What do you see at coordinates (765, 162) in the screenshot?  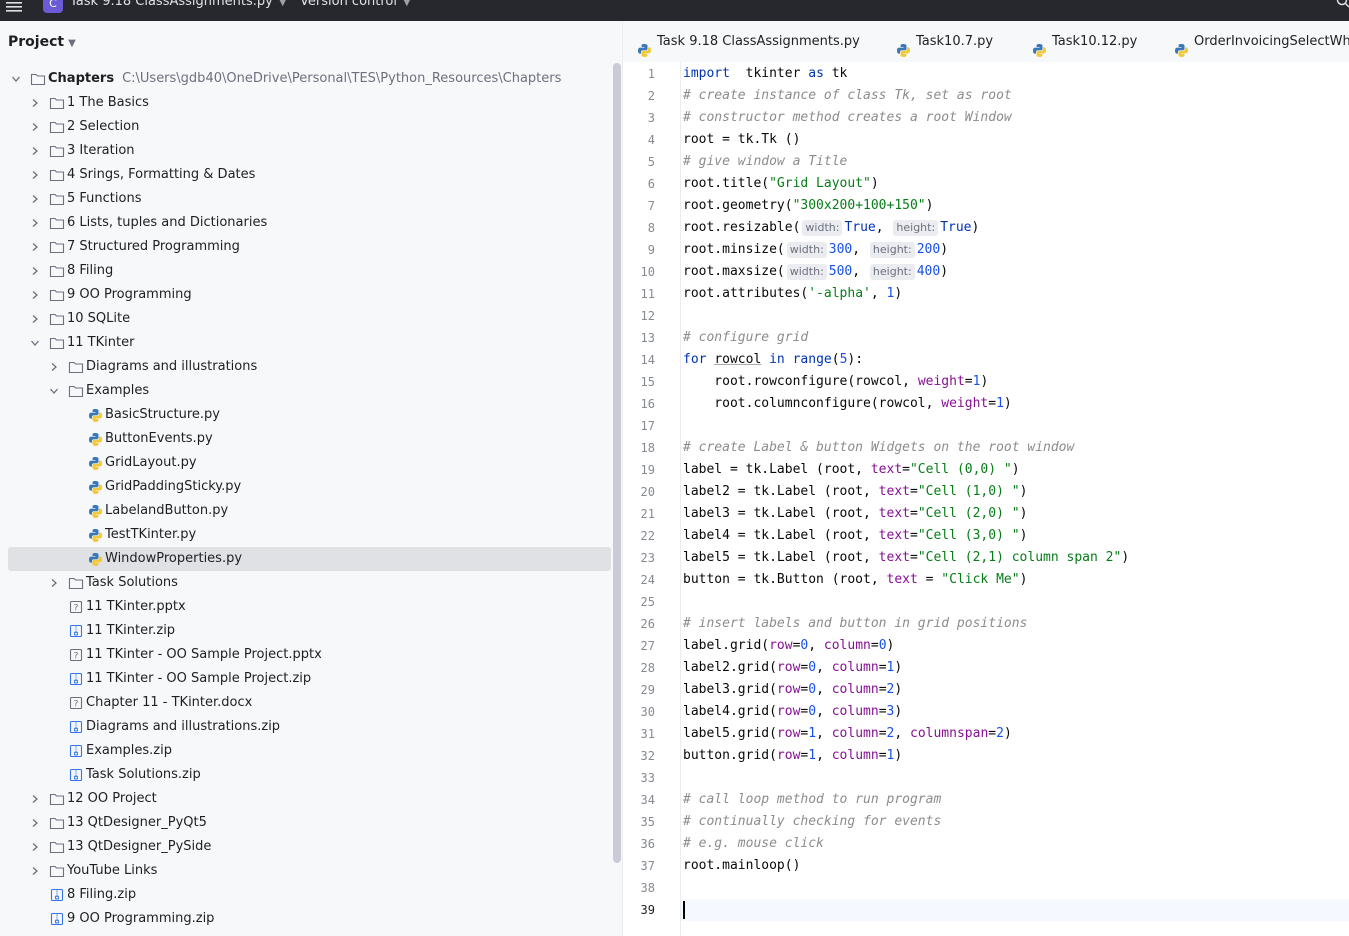 I see `code-line: # give window a Title` at bounding box center [765, 162].